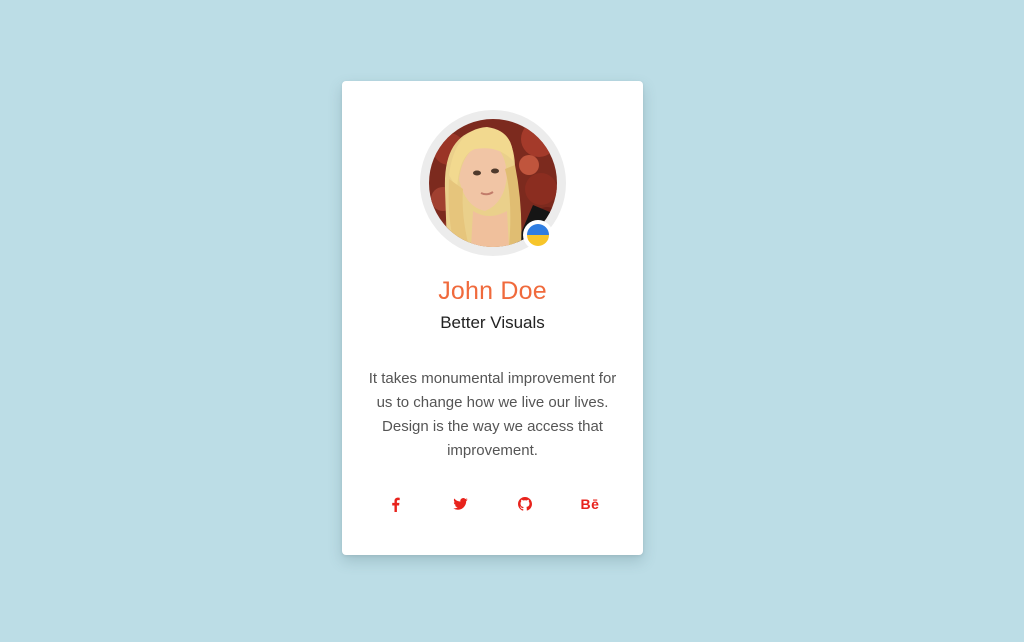 This screenshot has height=642, width=1024. I want to click on profile-subtitle: Better Visuals, so click(492, 322).